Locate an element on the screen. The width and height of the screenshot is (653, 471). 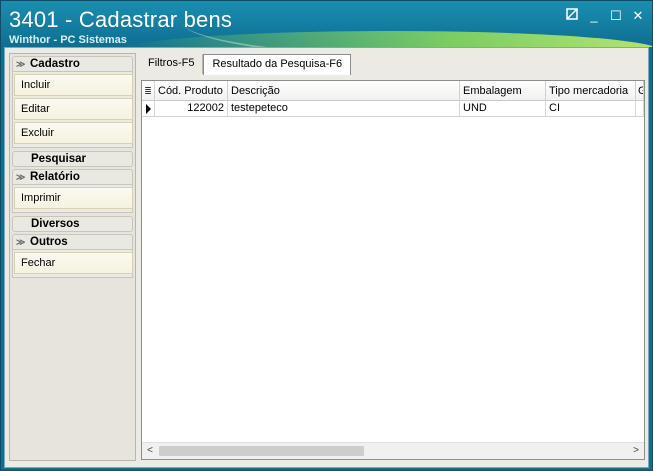
close-button: ✕ is located at coordinates (638, 16).